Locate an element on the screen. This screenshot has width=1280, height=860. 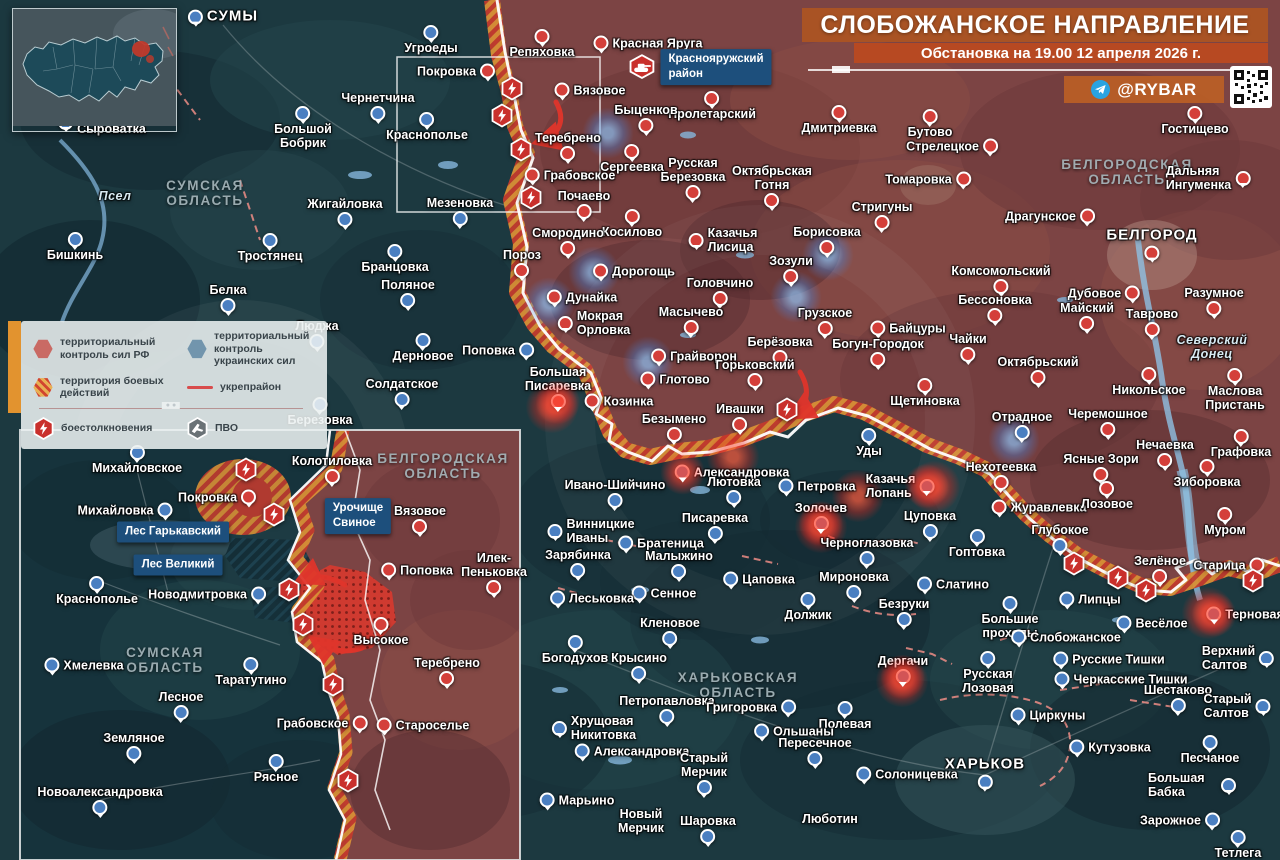
place-label: Белка is located at coordinates (228, 290).